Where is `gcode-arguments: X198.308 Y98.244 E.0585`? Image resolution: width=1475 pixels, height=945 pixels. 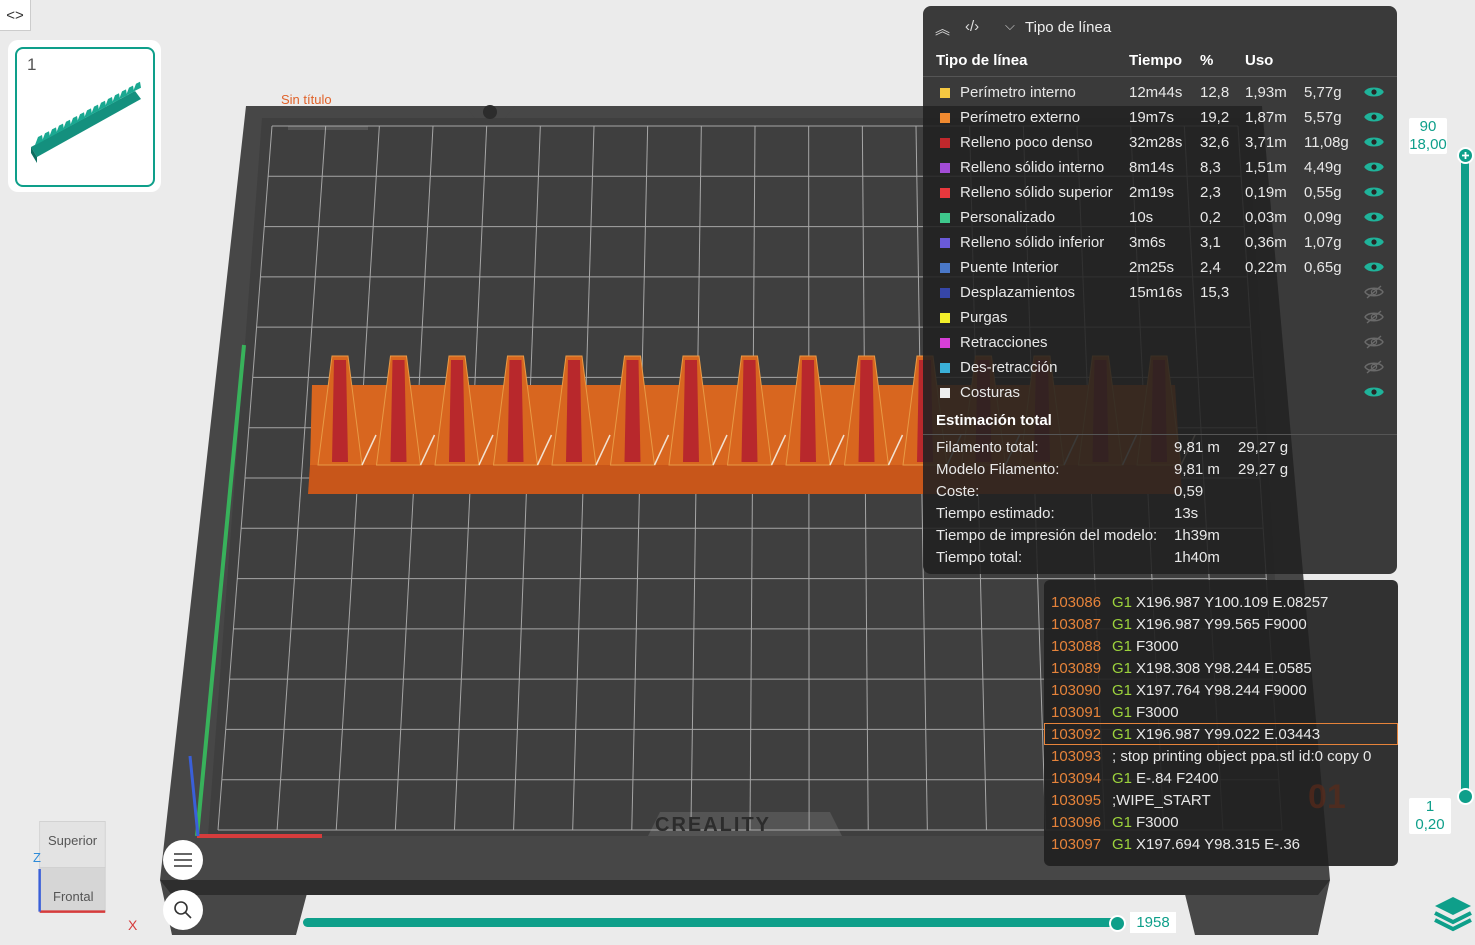 gcode-arguments: X198.308 Y98.244 E.0585 is located at coordinates (1224, 668).